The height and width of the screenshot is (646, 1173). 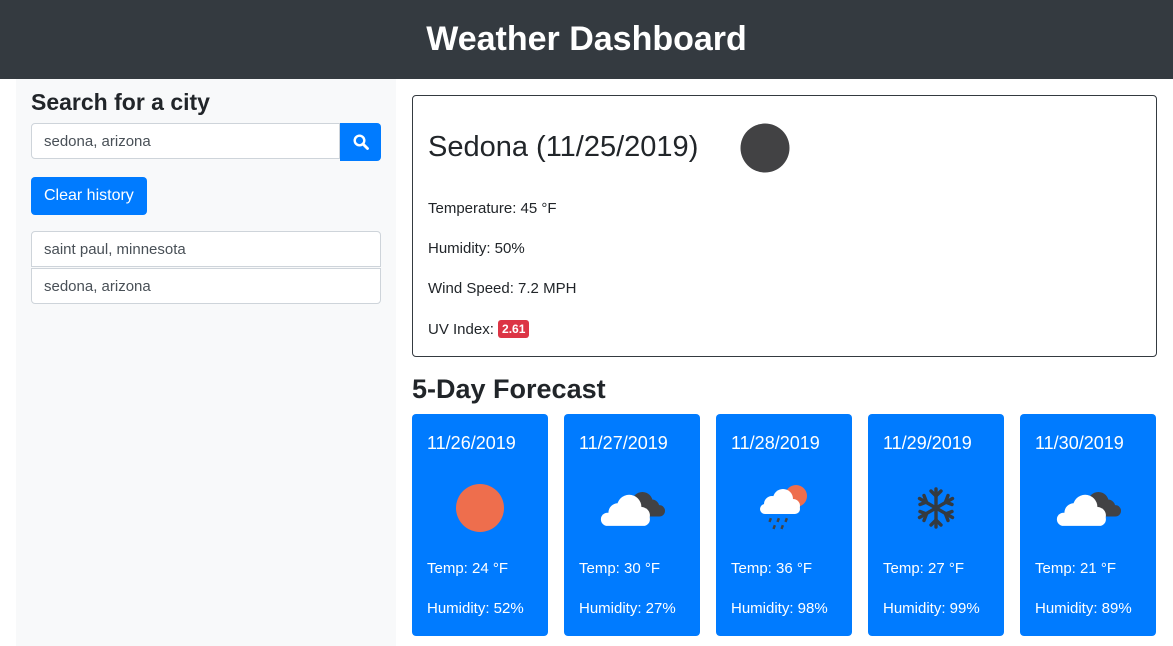 What do you see at coordinates (936, 508) in the screenshot?
I see `snowflake-icon` at bounding box center [936, 508].